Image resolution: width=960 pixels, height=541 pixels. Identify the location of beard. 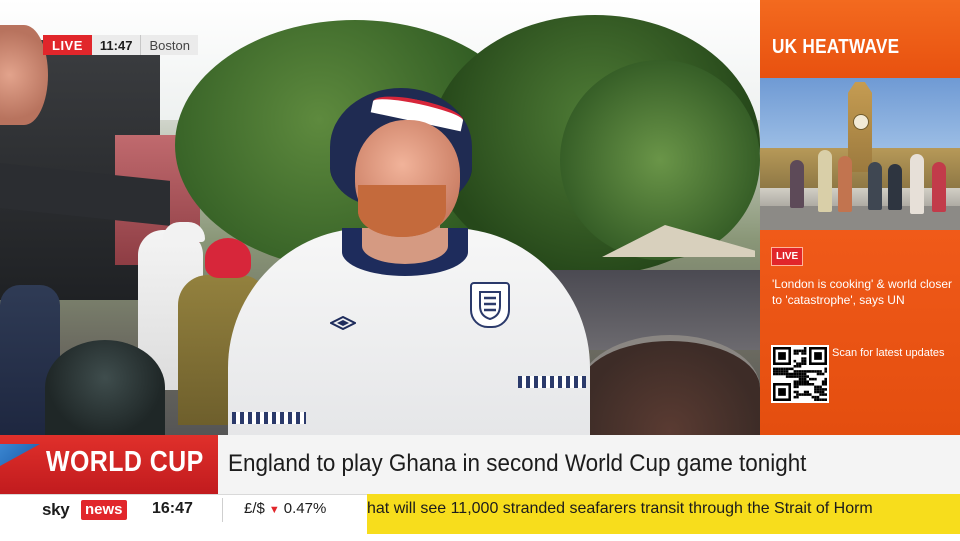
(402, 211).